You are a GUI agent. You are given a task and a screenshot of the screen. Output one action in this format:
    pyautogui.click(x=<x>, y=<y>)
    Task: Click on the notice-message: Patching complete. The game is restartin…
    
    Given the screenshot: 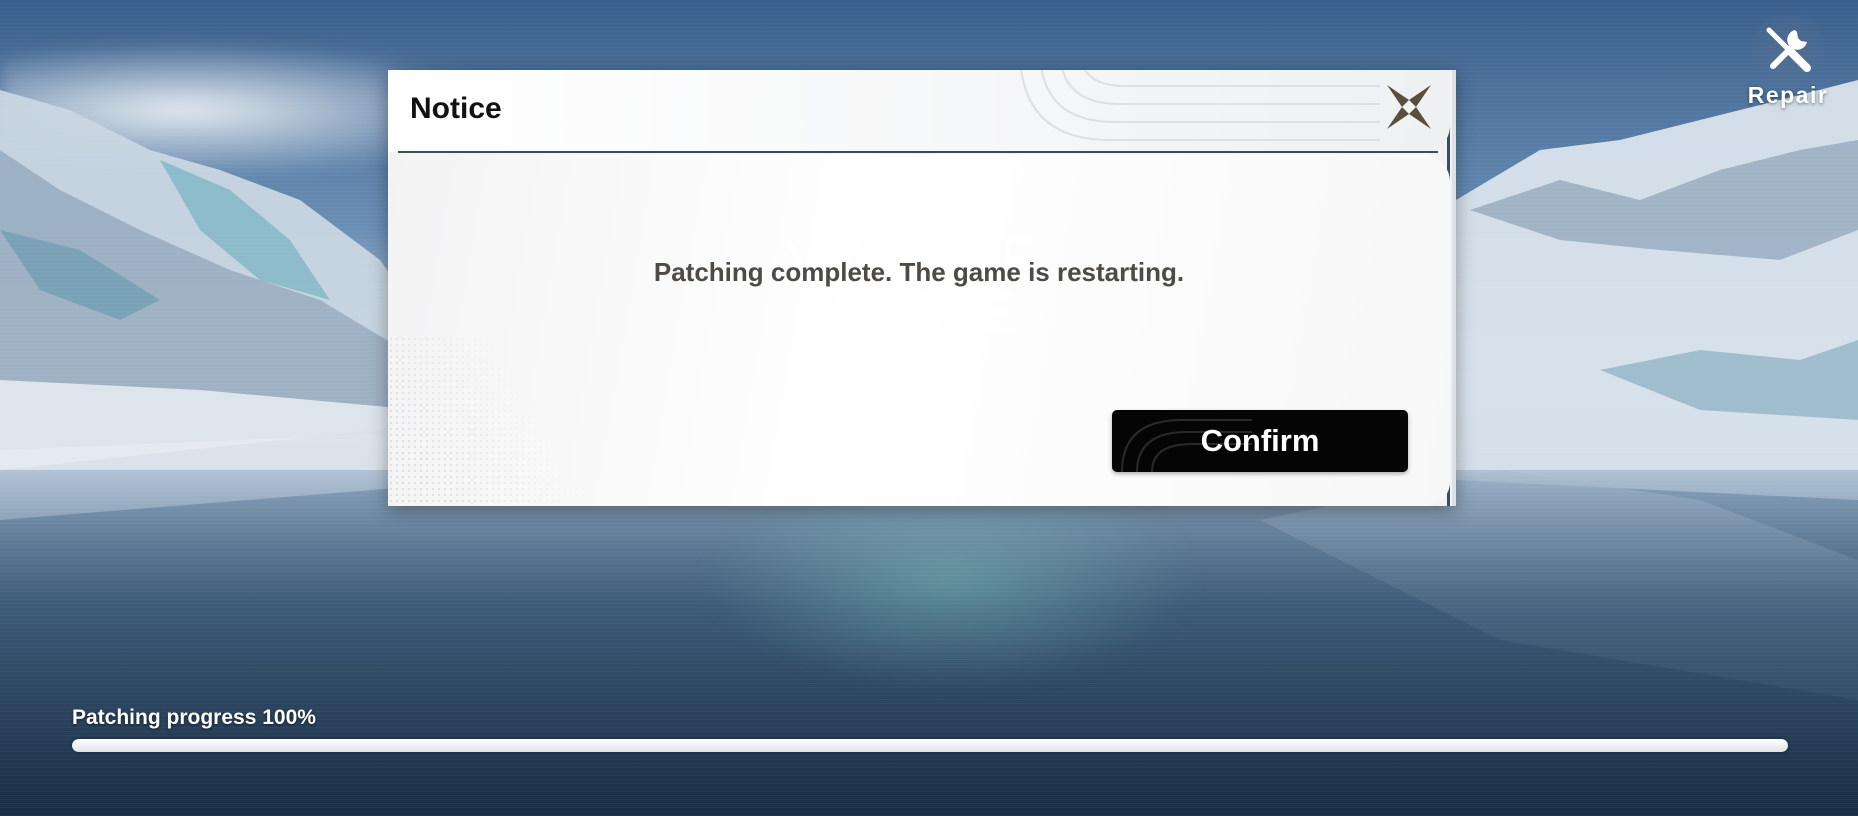 What is the action you would take?
    pyautogui.click(x=919, y=272)
    